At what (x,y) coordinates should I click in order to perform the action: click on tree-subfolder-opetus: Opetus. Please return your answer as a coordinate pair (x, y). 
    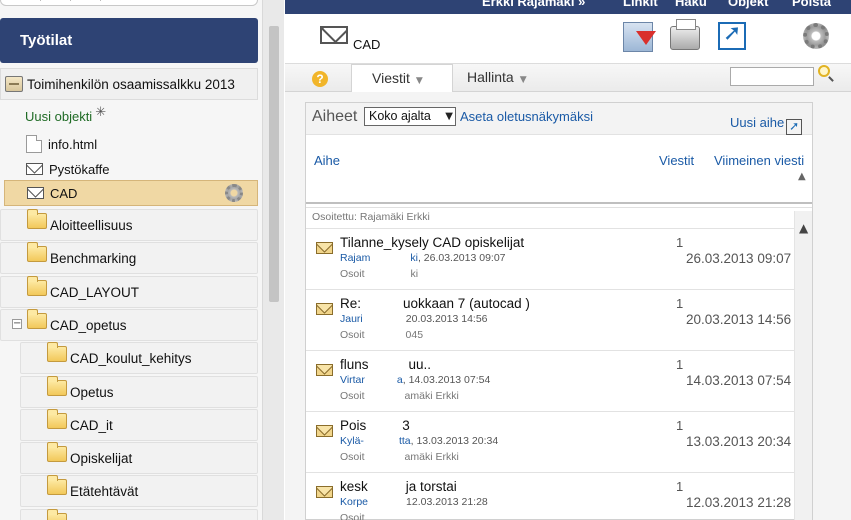
    Looking at the image, I should click on (139, 392).